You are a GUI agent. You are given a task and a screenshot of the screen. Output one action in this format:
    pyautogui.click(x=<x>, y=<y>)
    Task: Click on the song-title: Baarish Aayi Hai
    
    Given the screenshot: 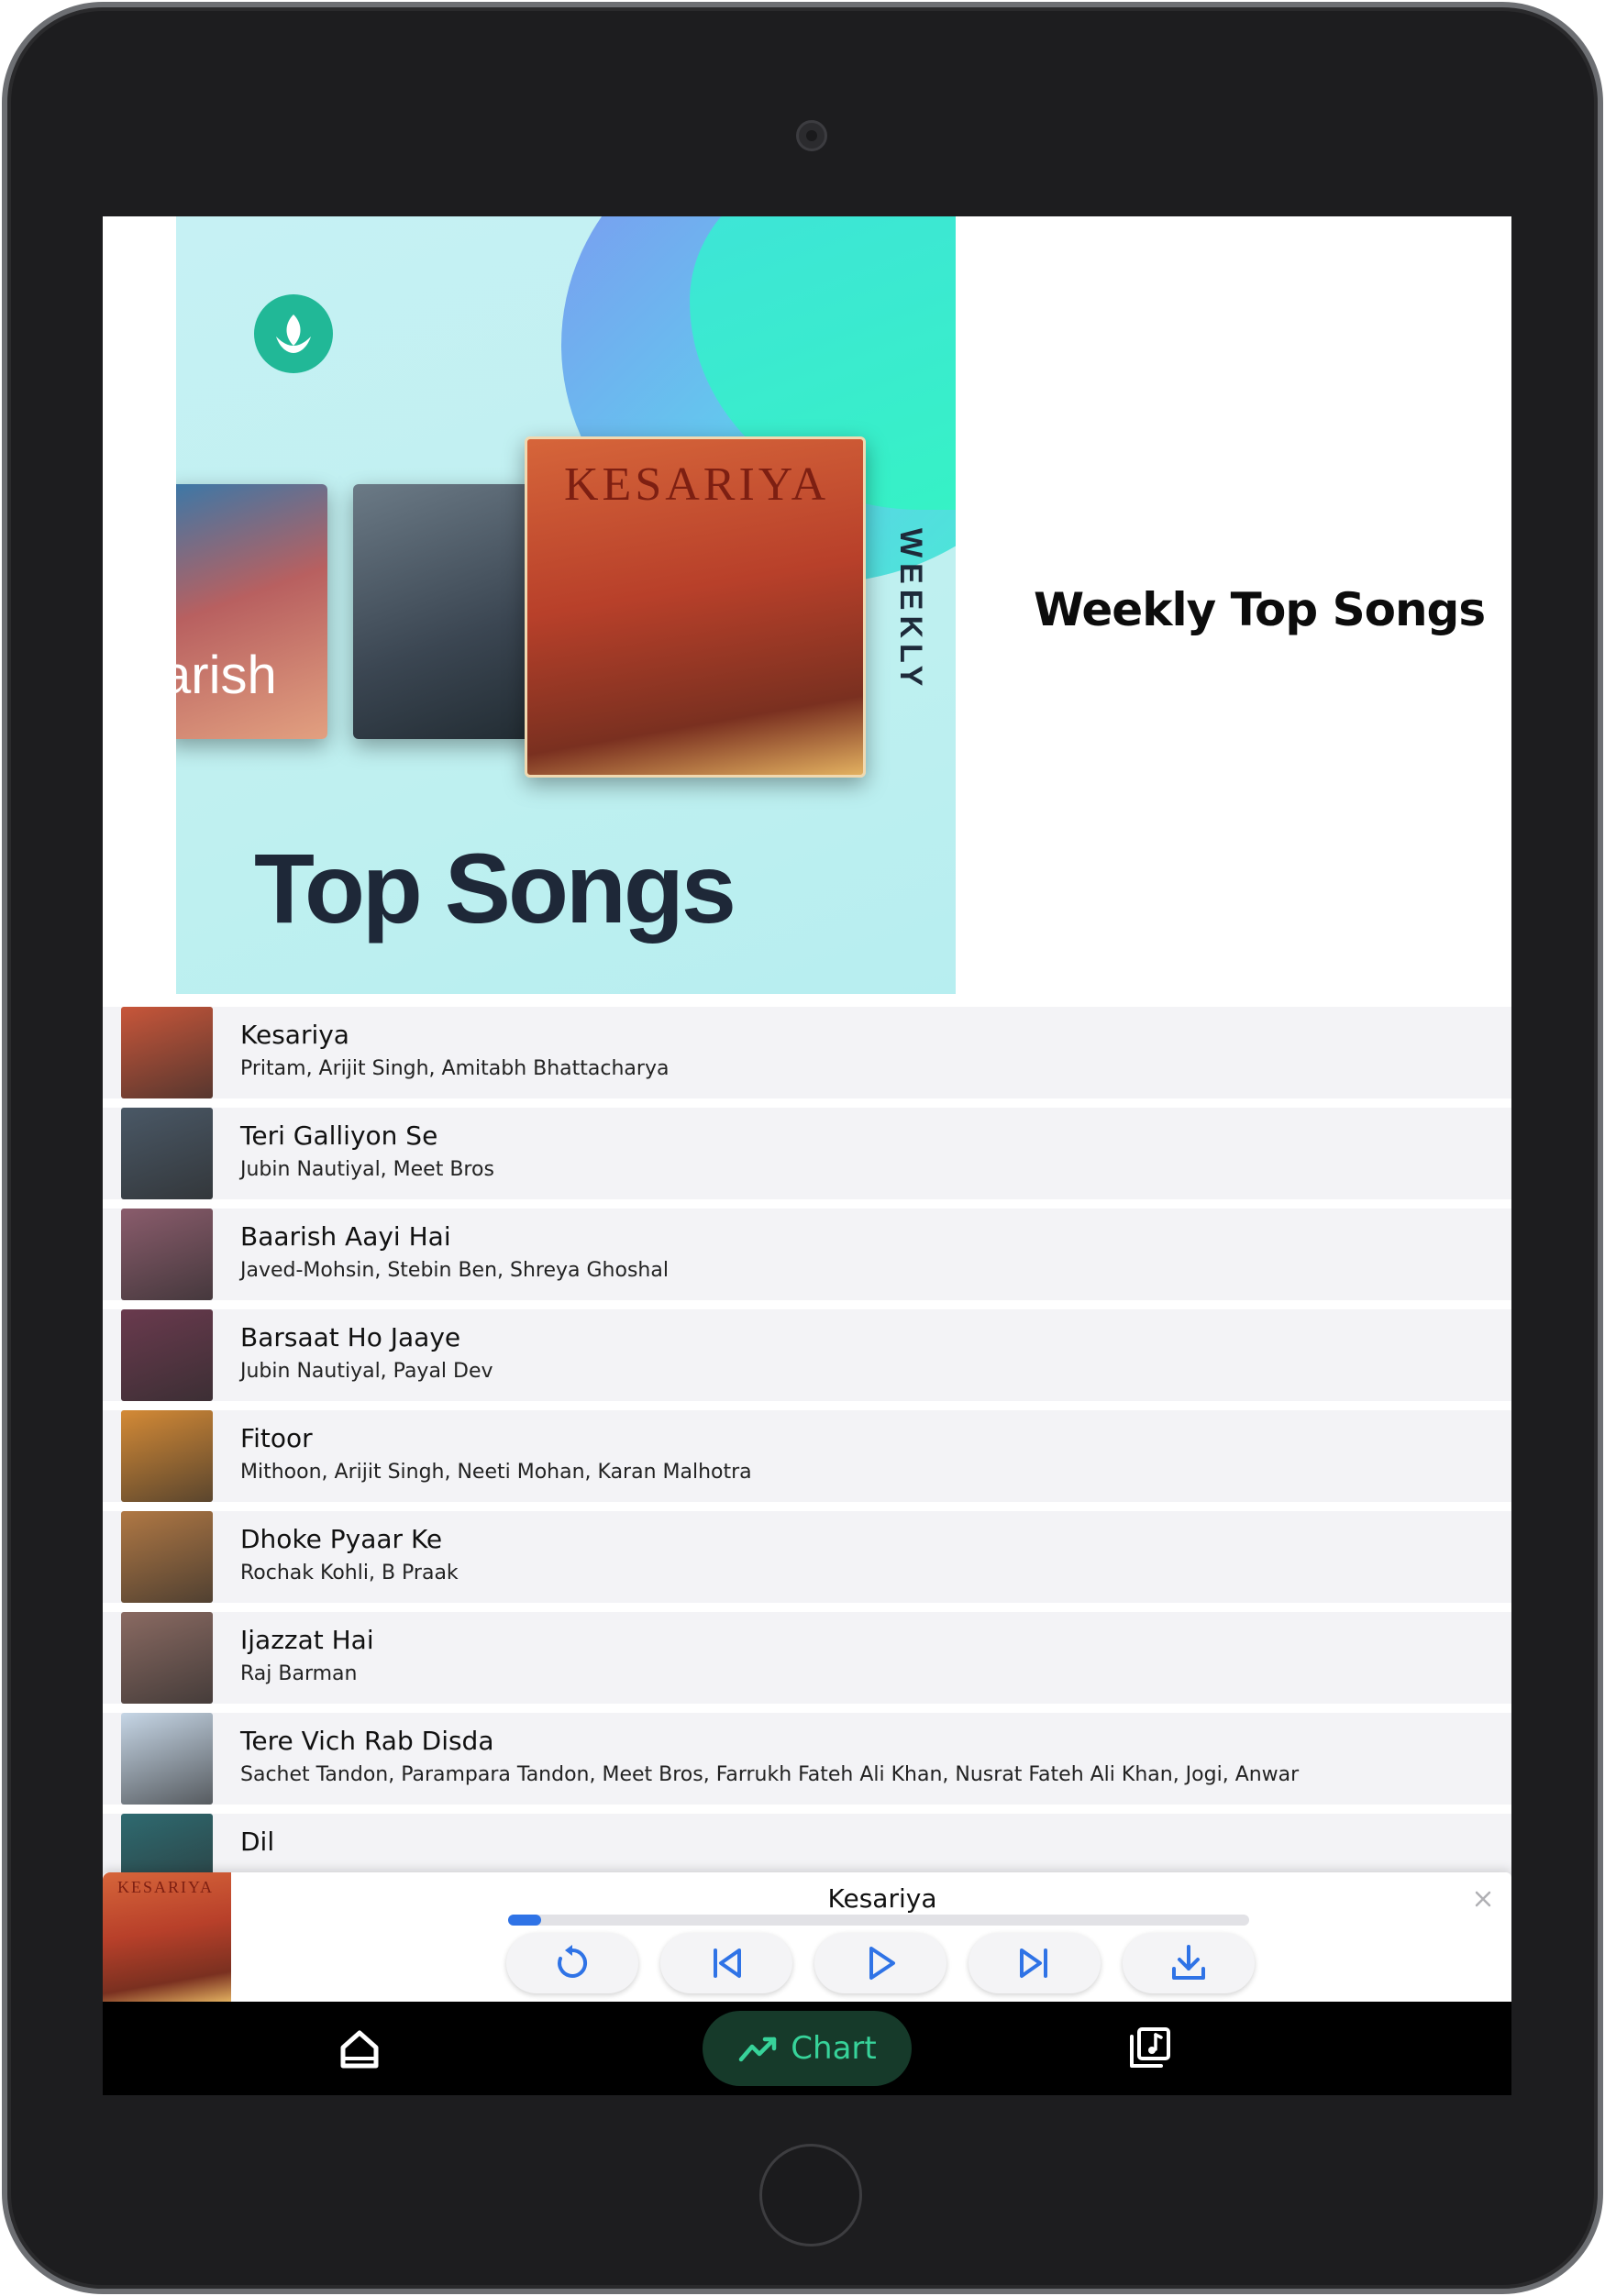 What is the action you would take?
    pyautogui.click(x=345, y=1236)
    